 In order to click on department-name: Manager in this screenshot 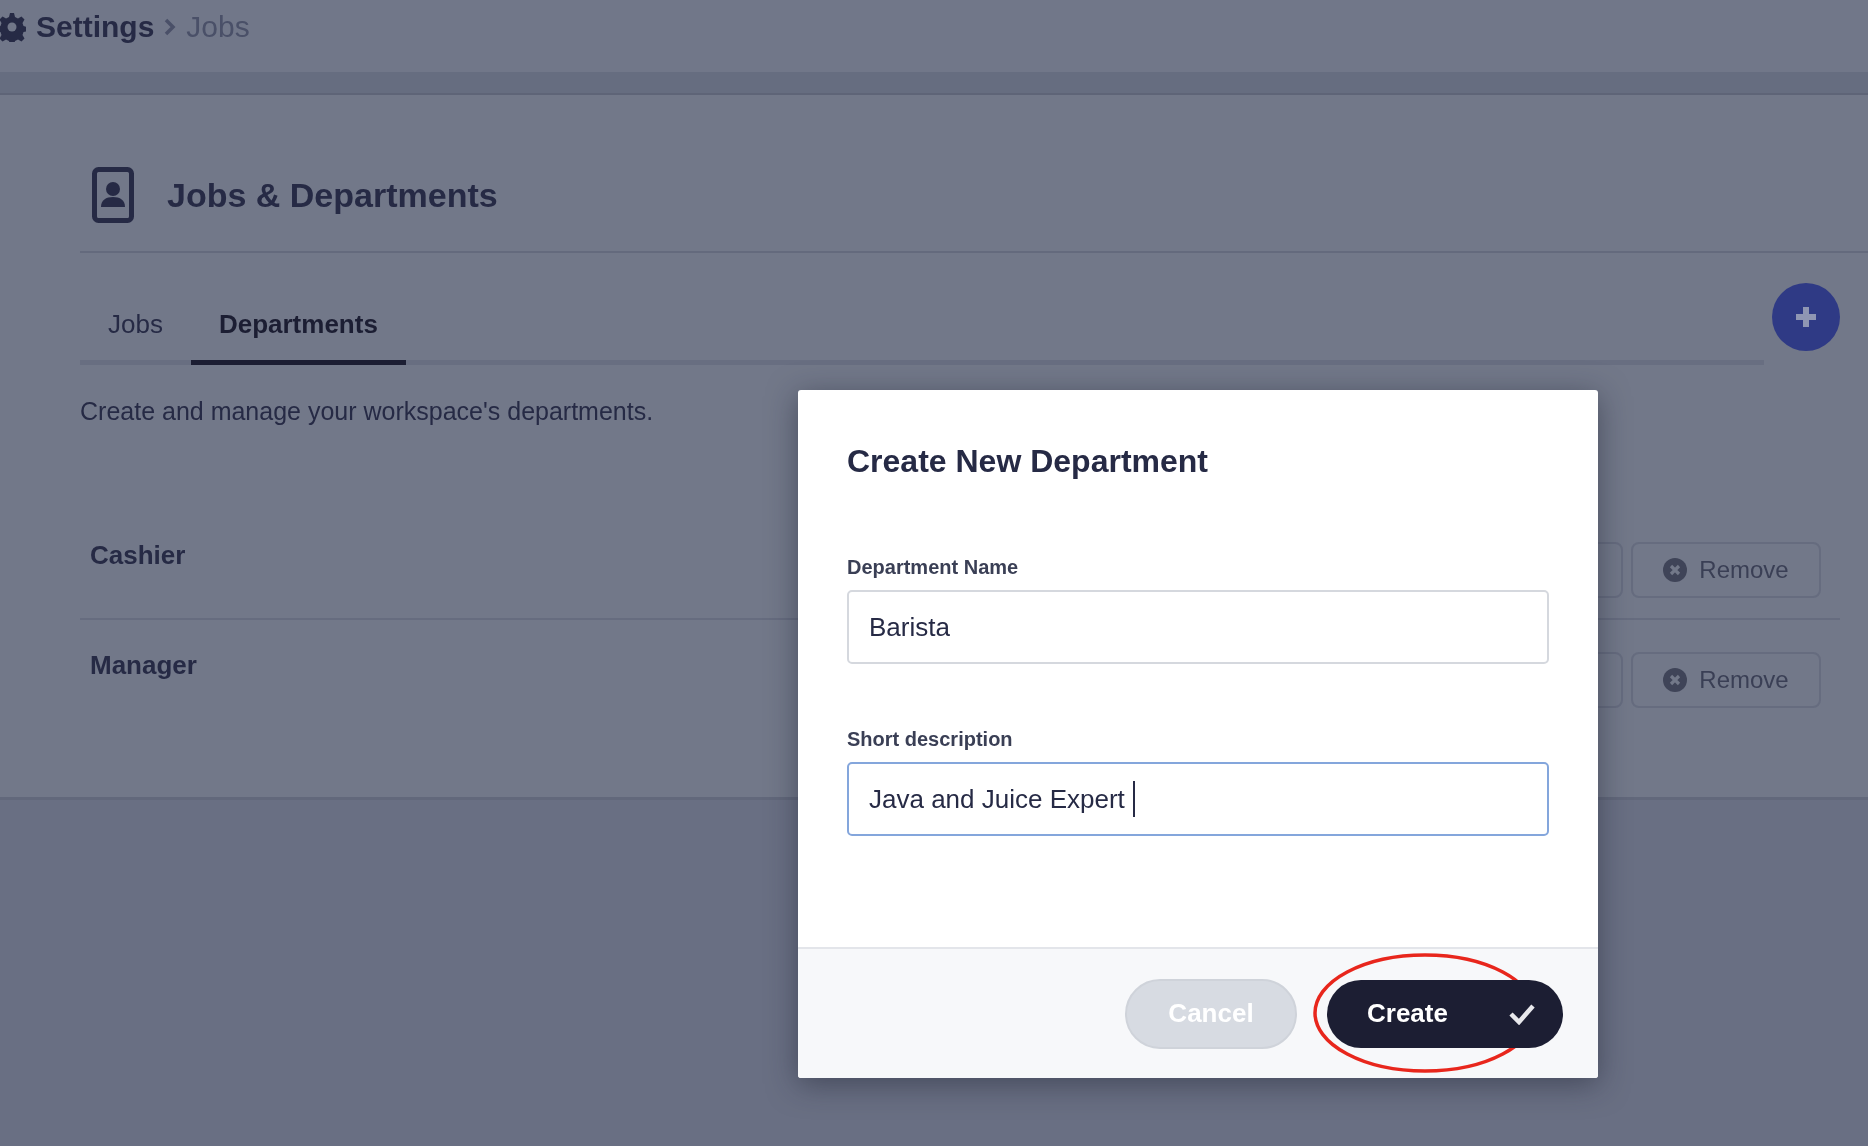, I will do `click(143, 665)`.